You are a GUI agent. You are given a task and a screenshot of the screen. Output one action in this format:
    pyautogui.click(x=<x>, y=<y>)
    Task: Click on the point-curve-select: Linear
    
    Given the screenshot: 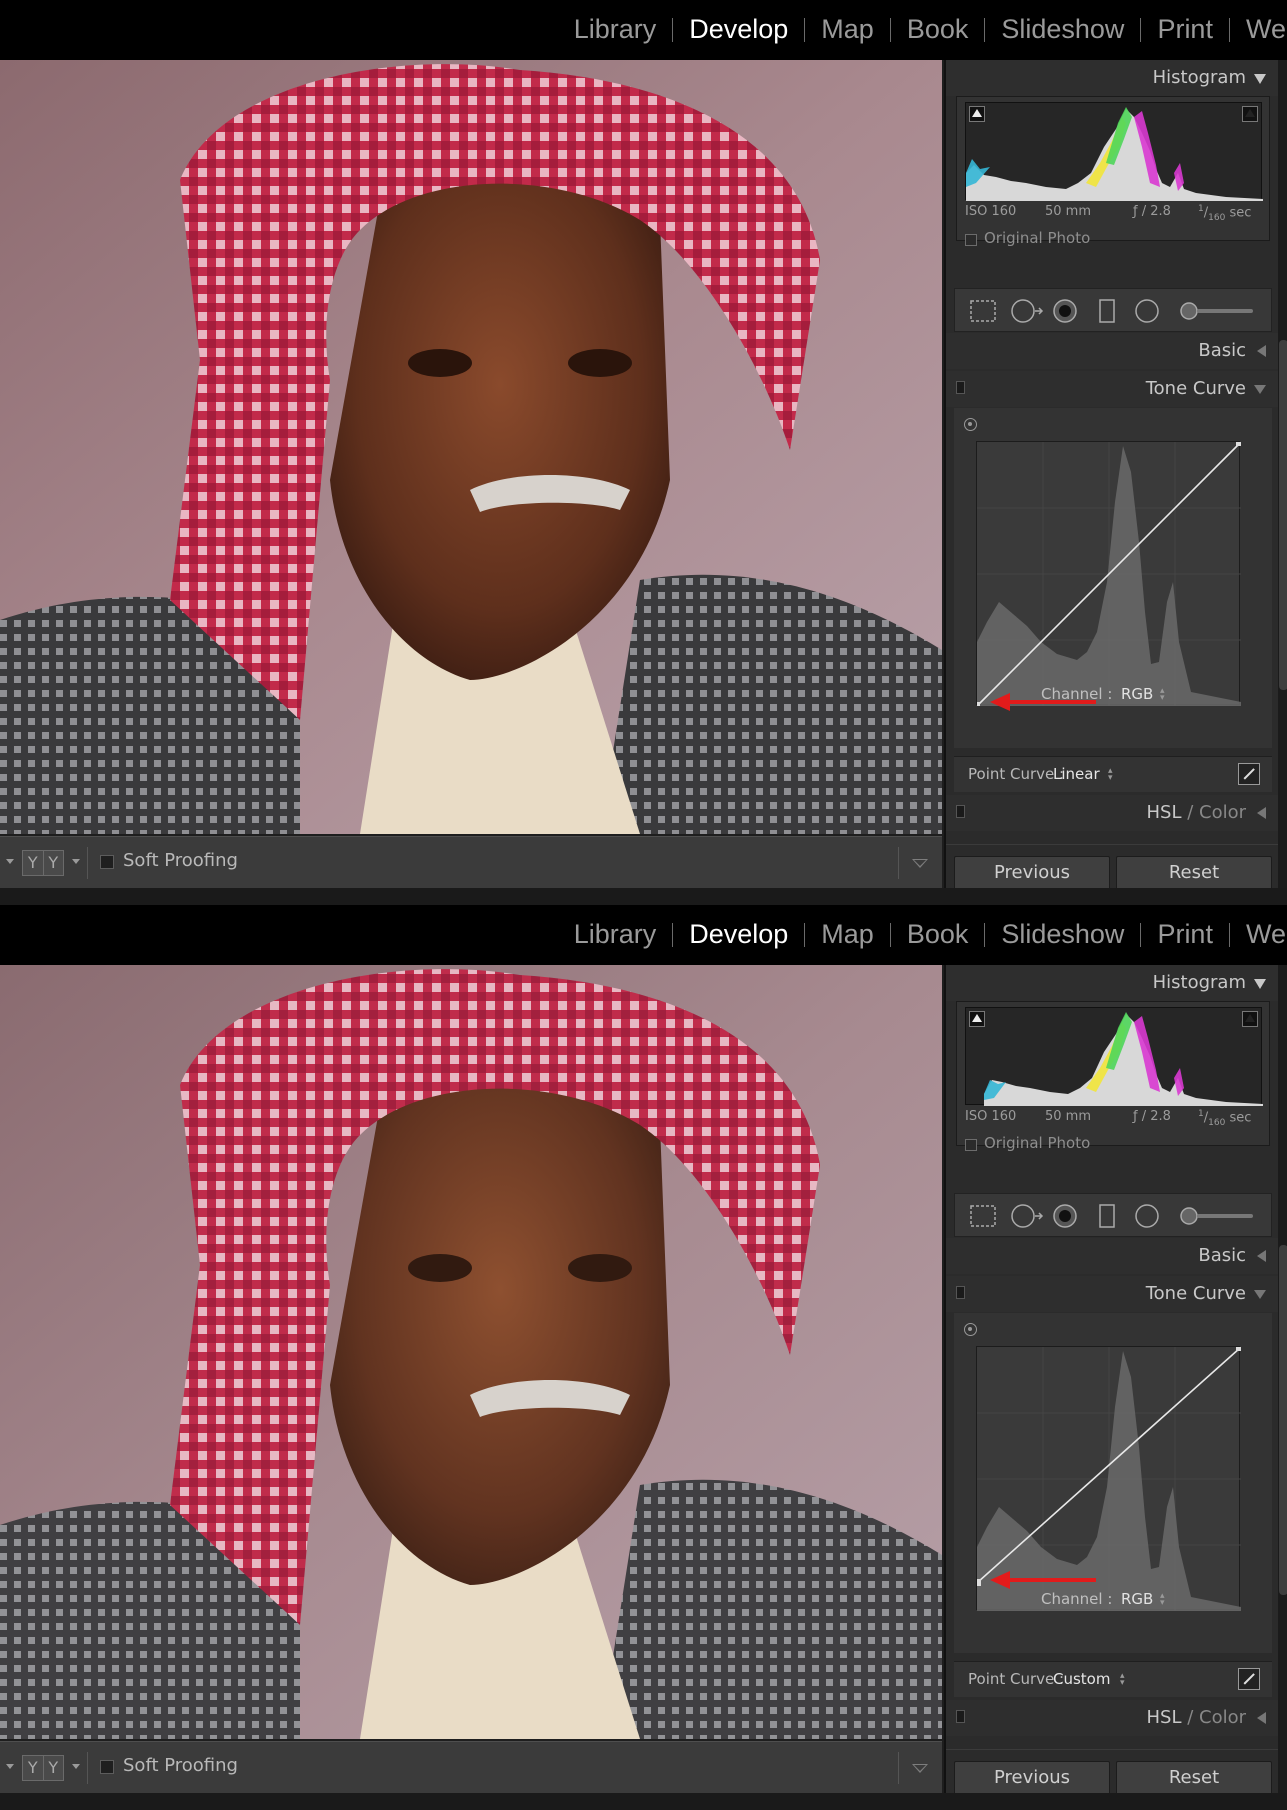 What is the action you would take?
    pyautogui.click(x=1076, y=774)
    